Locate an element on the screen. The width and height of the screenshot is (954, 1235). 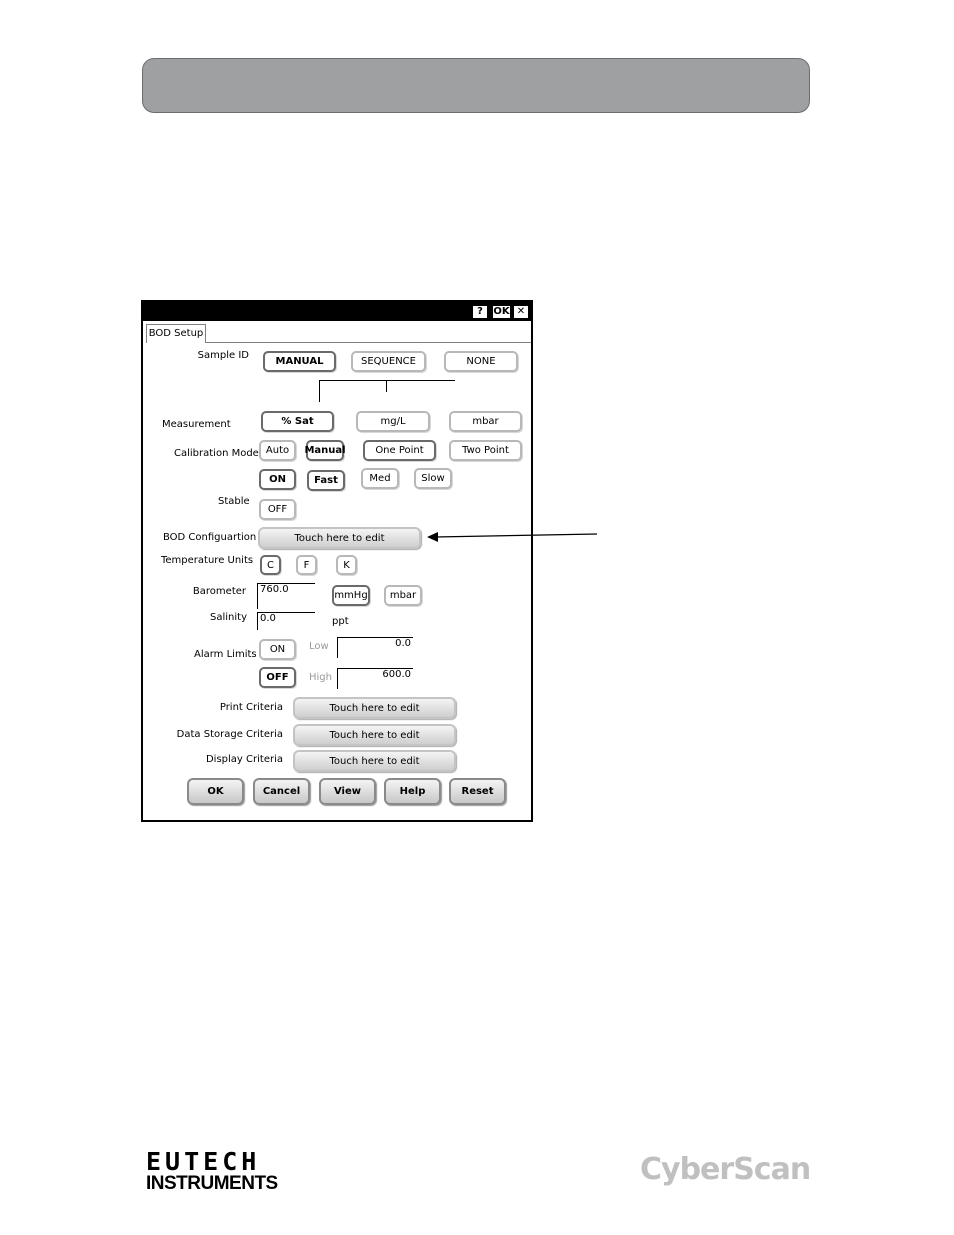
calibration-mode-label: Calibration Mode is located at coordinates (216, 453).